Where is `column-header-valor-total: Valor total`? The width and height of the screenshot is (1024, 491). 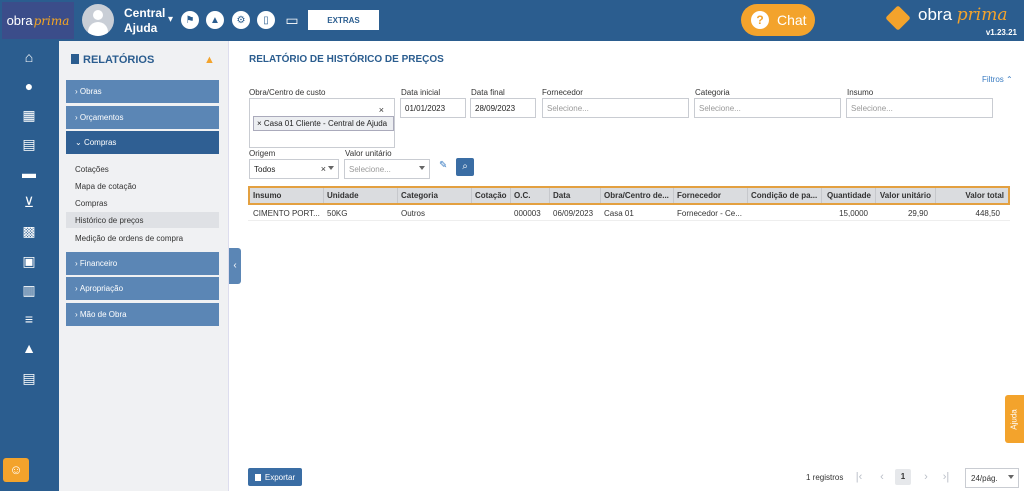 column-header-valor-total: Valor total is located at coordinates (972, 195).